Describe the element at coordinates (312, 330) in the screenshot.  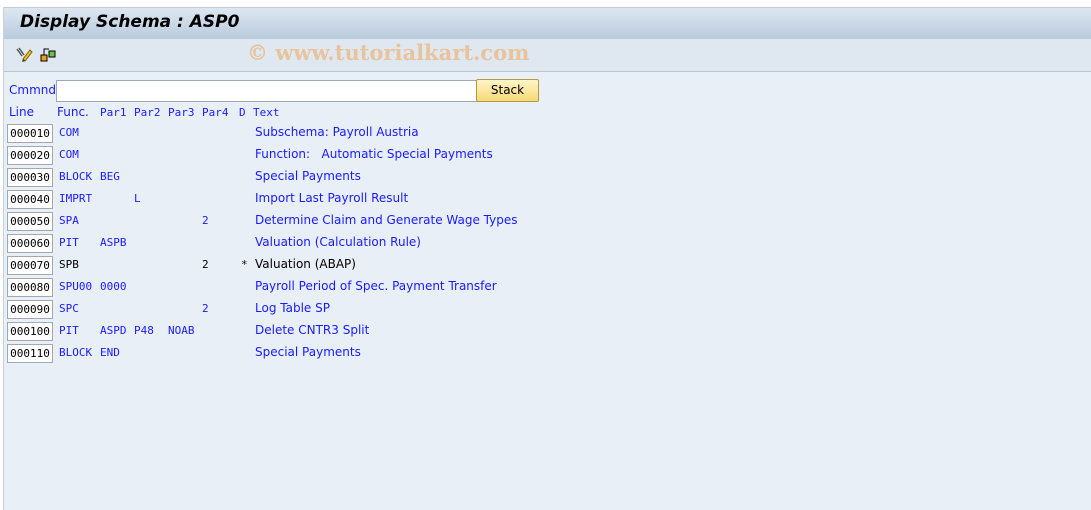
I see `cell-text: Delete CNTR3 Split` at that location.